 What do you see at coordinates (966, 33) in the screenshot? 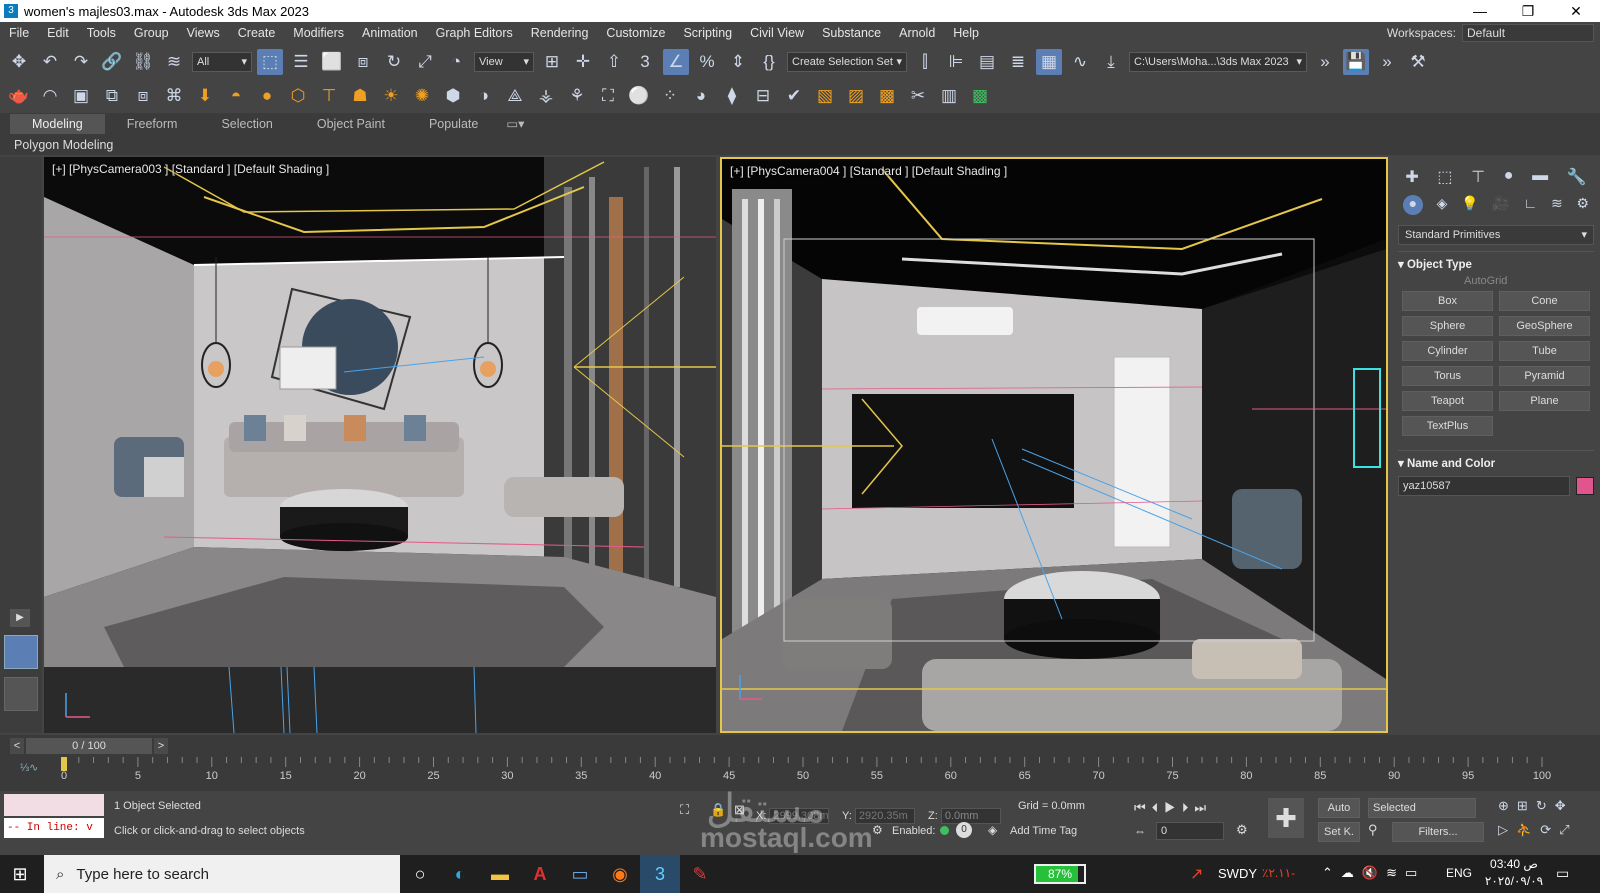
I see `menu-help: Help` at bounding box center [966, 33].